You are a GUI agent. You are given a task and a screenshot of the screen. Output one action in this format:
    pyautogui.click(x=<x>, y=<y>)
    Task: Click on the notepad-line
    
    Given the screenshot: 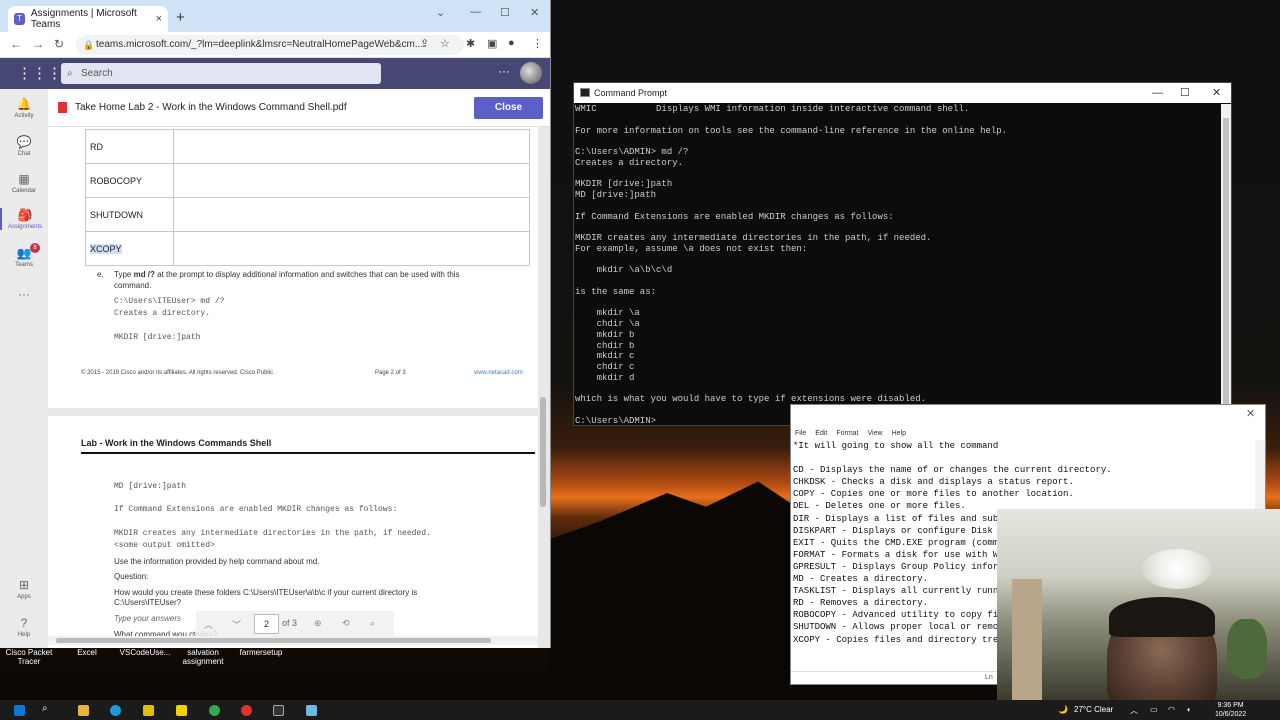 What is the action you would take?
    pyautogui.click(x=1024, y=458)
    